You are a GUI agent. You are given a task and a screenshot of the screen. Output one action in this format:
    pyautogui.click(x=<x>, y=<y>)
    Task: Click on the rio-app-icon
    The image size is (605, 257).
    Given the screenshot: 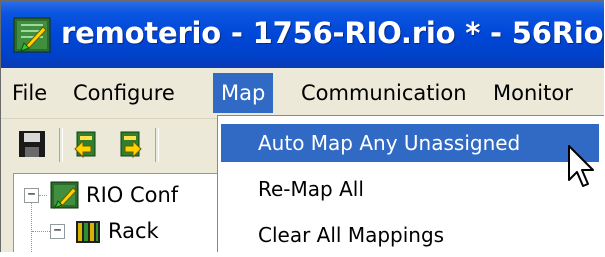 What is the action you would take?
    pyautogui.click(x=32, y=35)
    